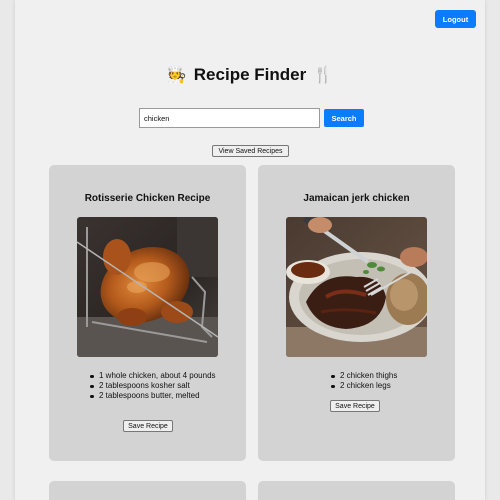  I want to click on search-bar: Search, so click(259, 118).